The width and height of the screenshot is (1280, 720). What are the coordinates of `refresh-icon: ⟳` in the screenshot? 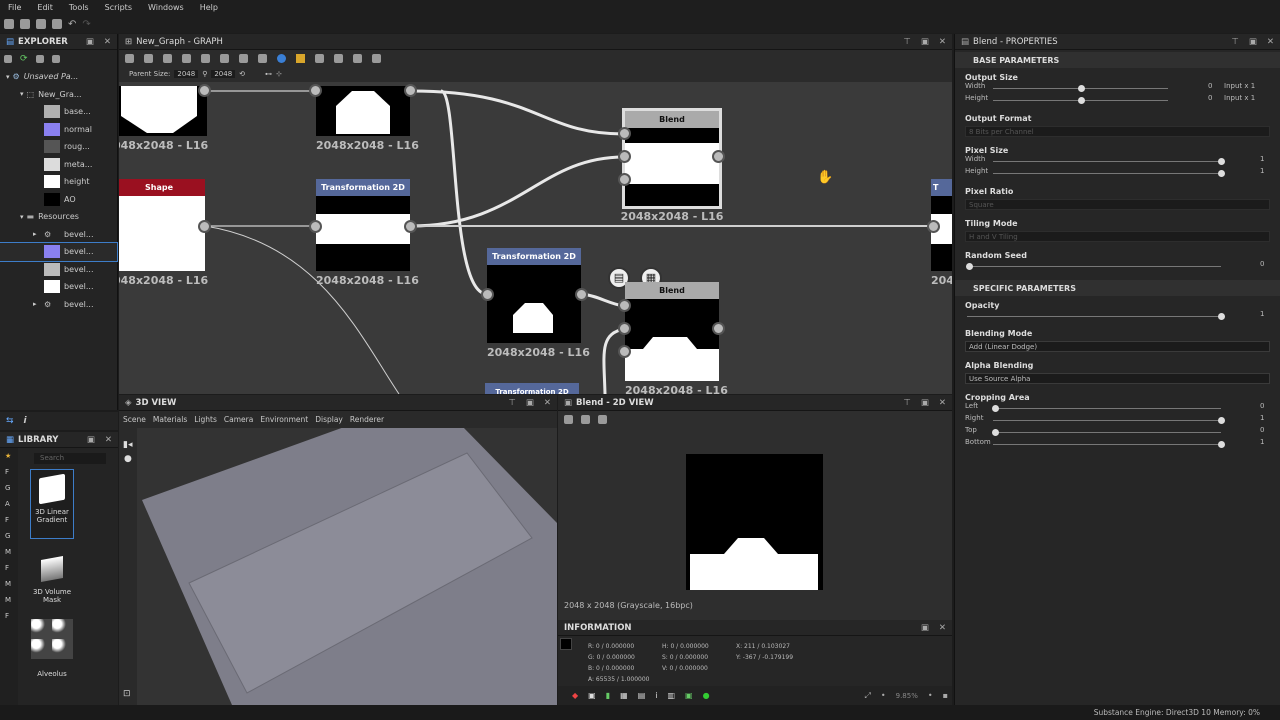 It's located at (24, 59).